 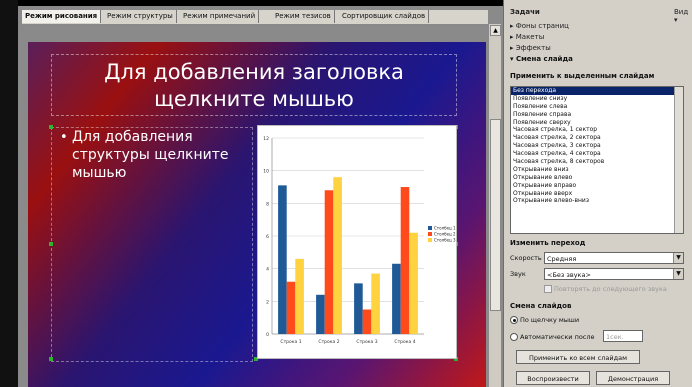 What do you see at coordinates (384, 16) in the screenshot?
I see `tab-slide-sorter: Сортировщик слайдов` at bounding box center [384, 16].